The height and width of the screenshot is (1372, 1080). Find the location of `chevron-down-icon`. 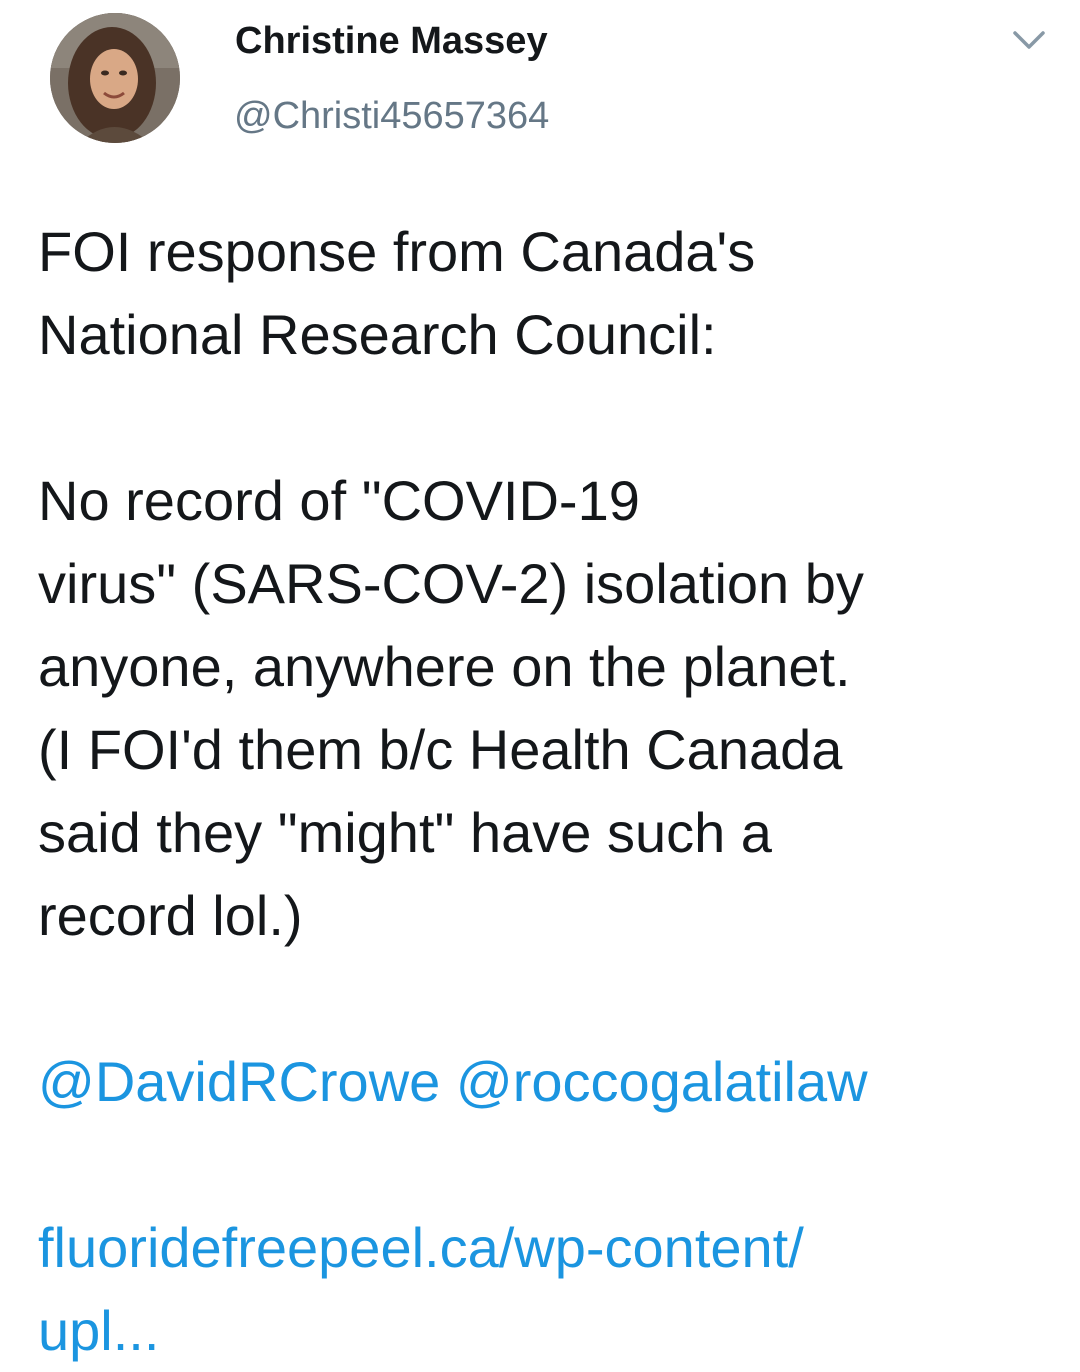

chevron-down-icon is located at coordinates (1029, 40).